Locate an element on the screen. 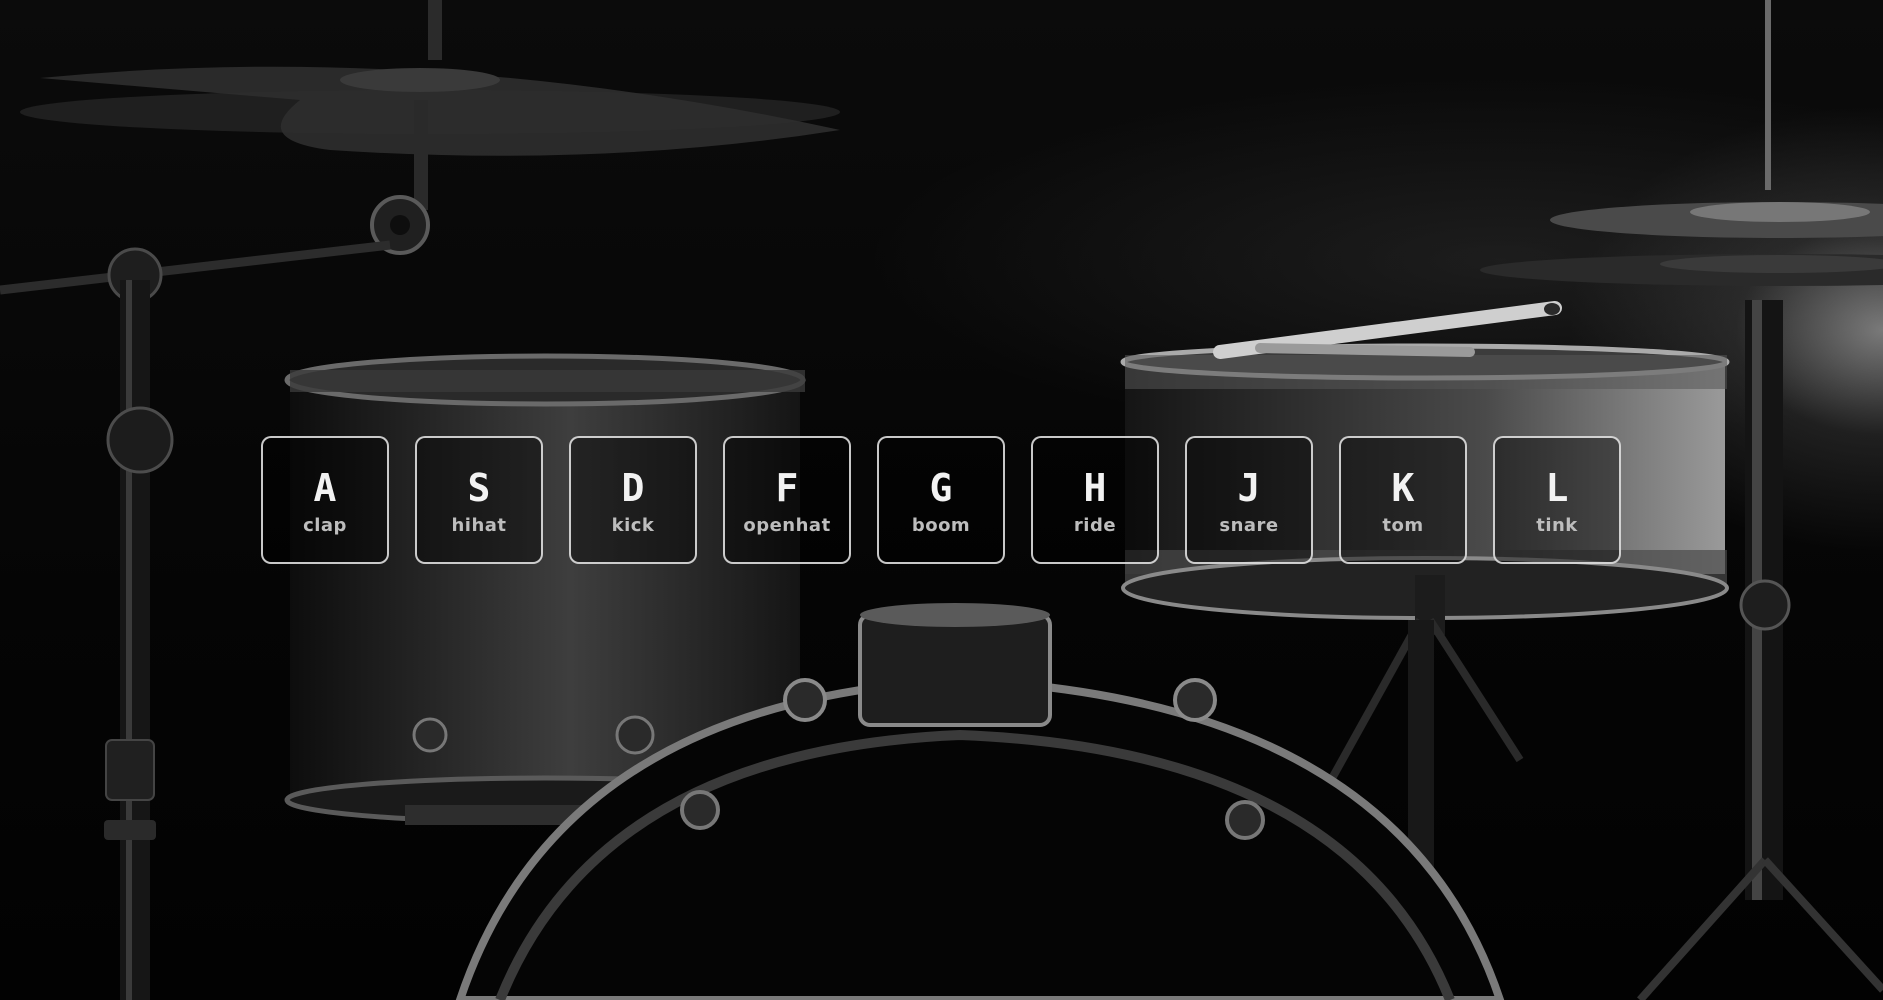  drum-key-s: S hihat is located at coordinates (479, 500).